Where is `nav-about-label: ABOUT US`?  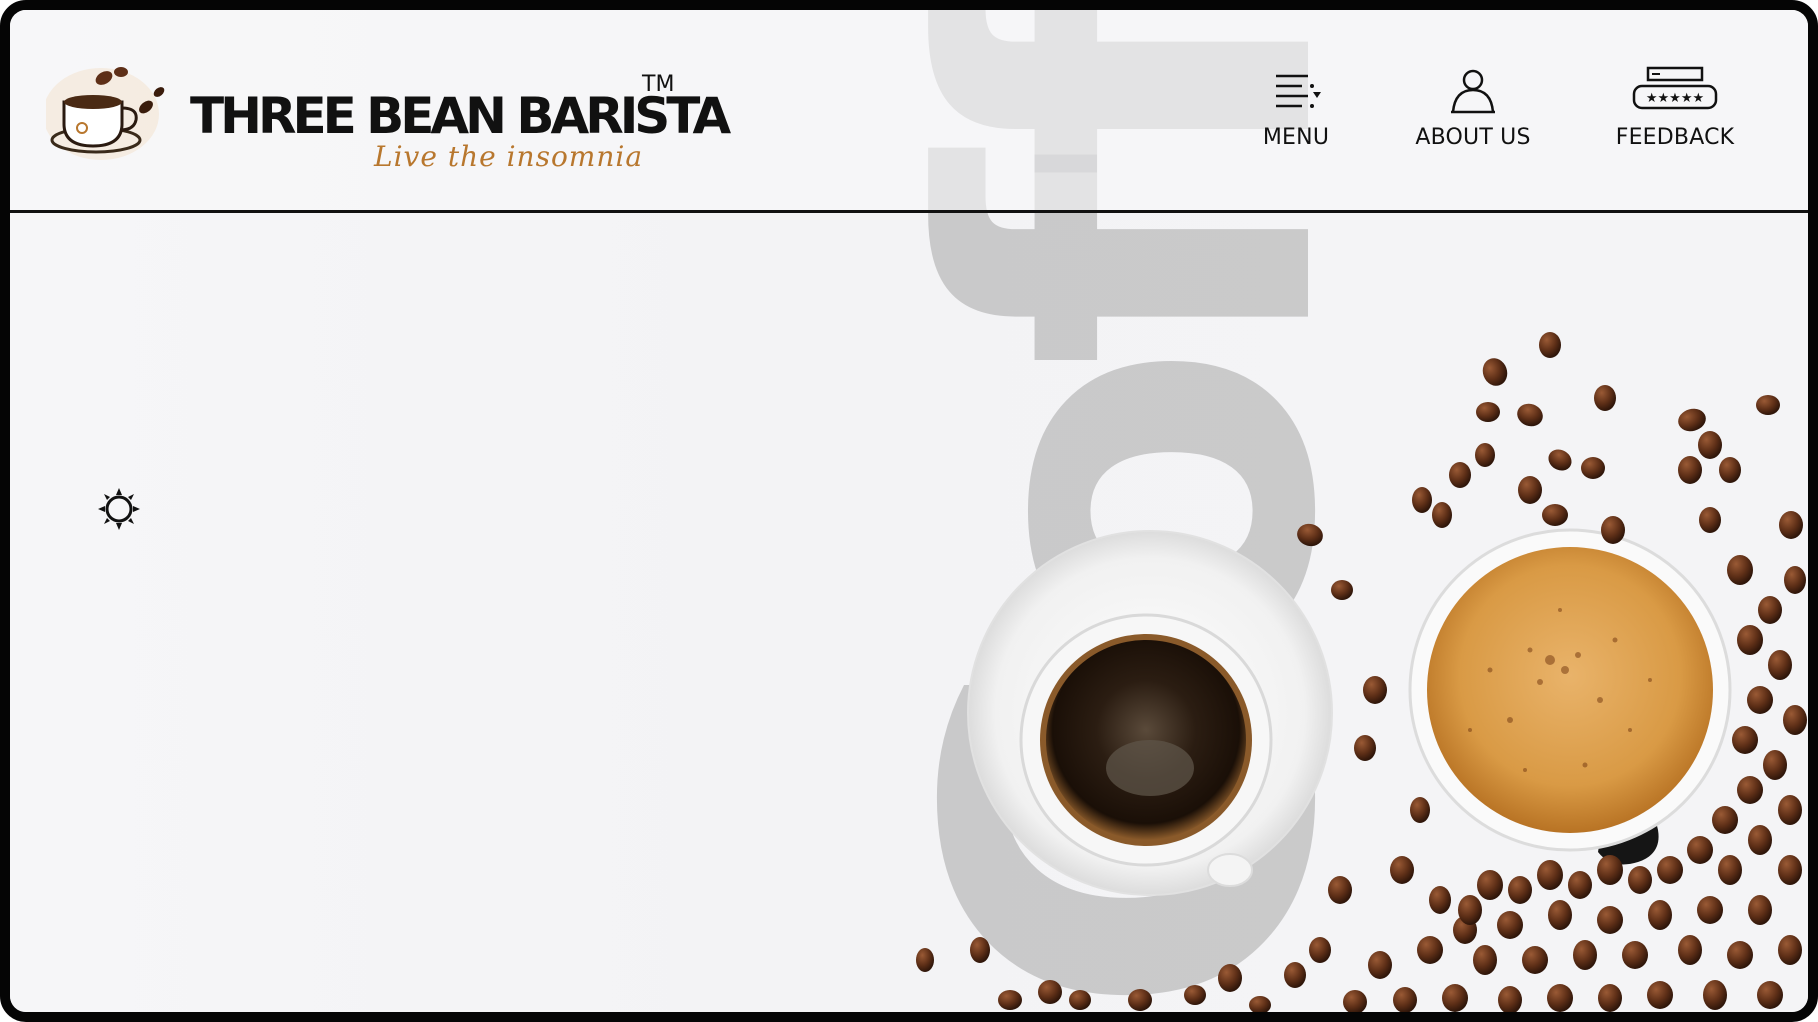
nav-about-label: ABOUT US is located at coordinates (1473, 137).